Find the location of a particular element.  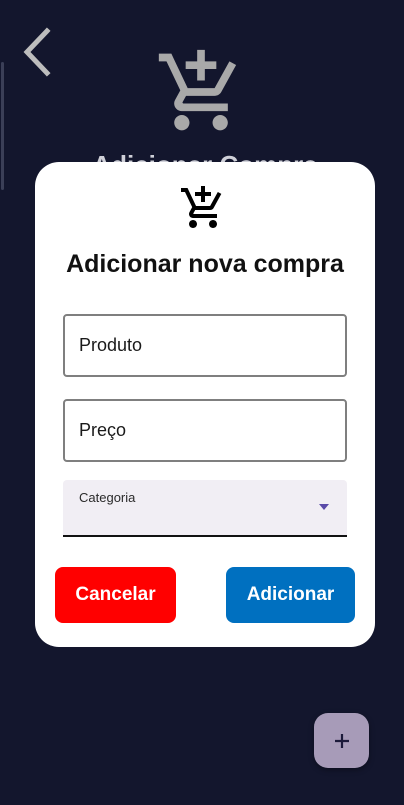

produto-input is located at coordinates (205, 345).